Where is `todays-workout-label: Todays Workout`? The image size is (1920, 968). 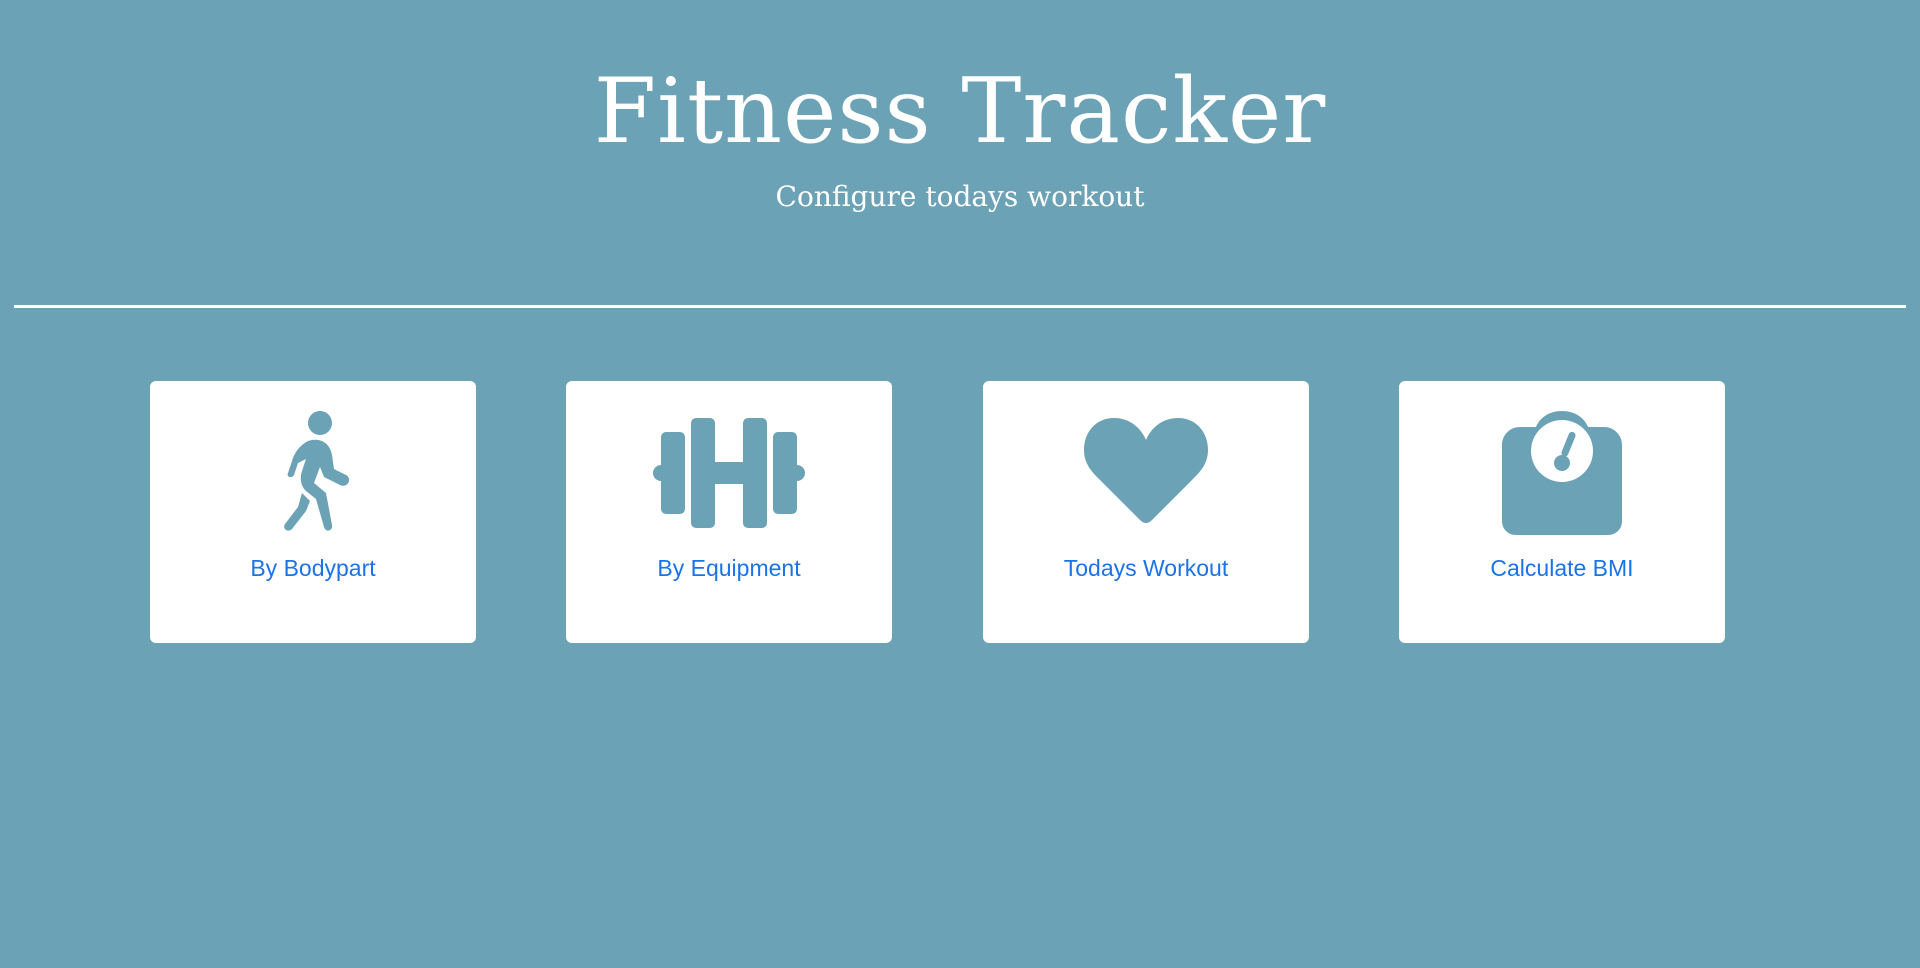
todays-workout-label: Todays Workout is located at coordinates (1146, 568).